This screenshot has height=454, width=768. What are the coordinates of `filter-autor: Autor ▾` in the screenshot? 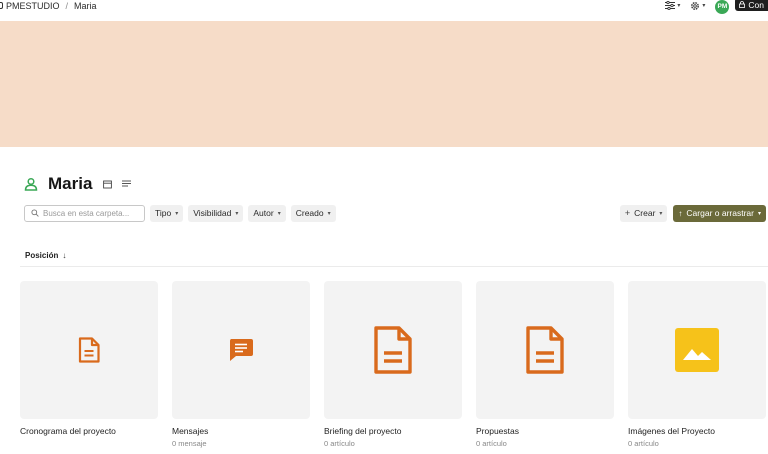 It's located at (267, 213).